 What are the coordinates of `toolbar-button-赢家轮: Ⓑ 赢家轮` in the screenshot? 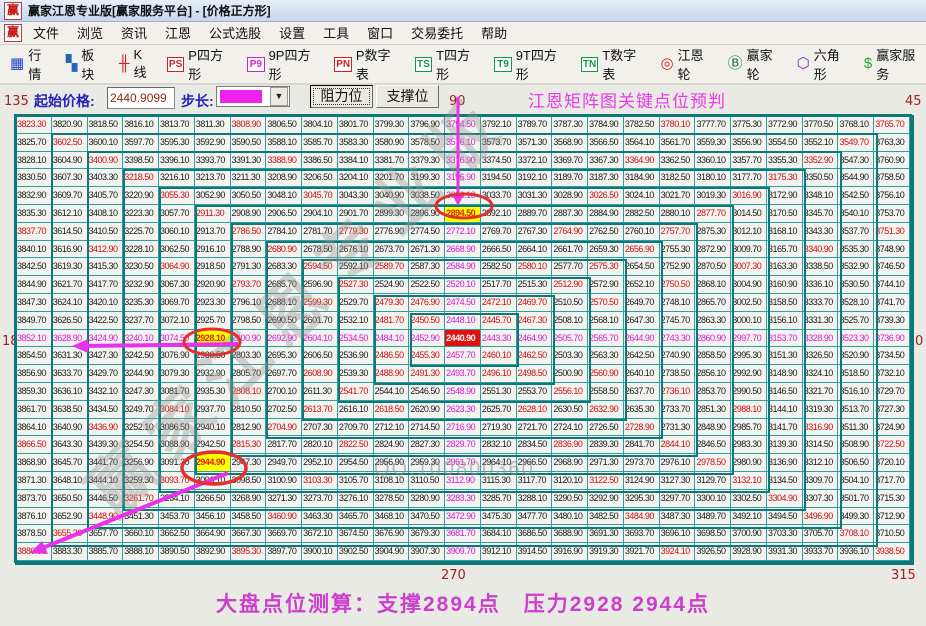 It's located at (756, 64).